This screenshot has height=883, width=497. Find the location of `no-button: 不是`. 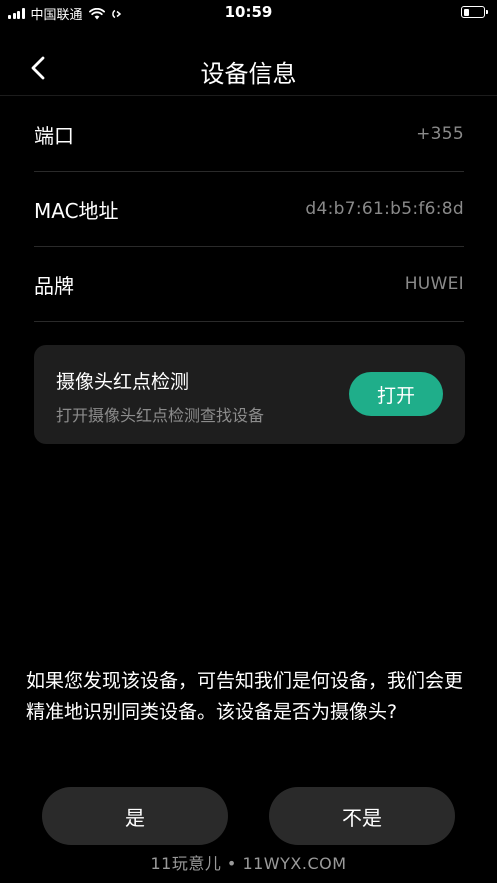

no-button: 不是 is located at coordinates (362, 816).